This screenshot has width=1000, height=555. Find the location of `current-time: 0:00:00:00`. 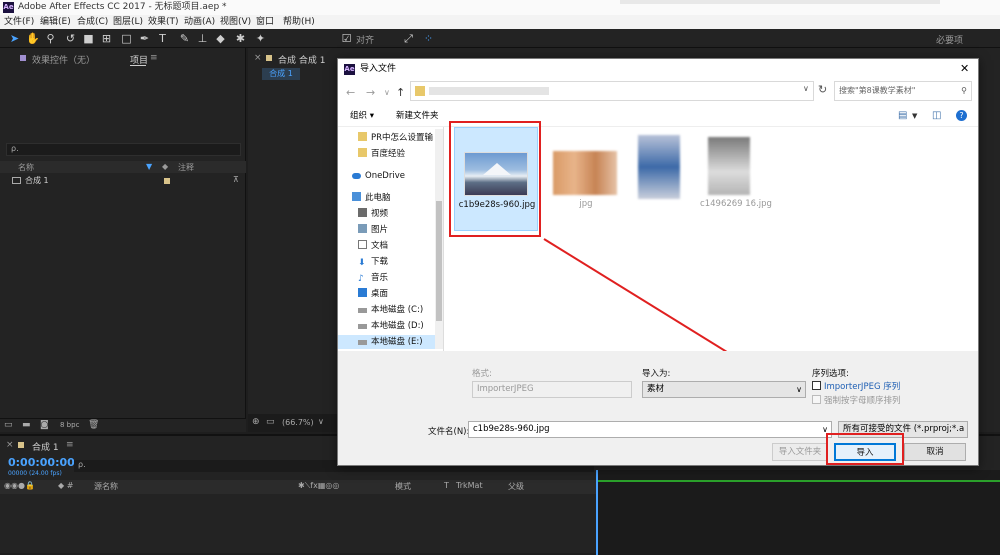

current-time: 0:00:00:00 is located at coordinates (41, 462).